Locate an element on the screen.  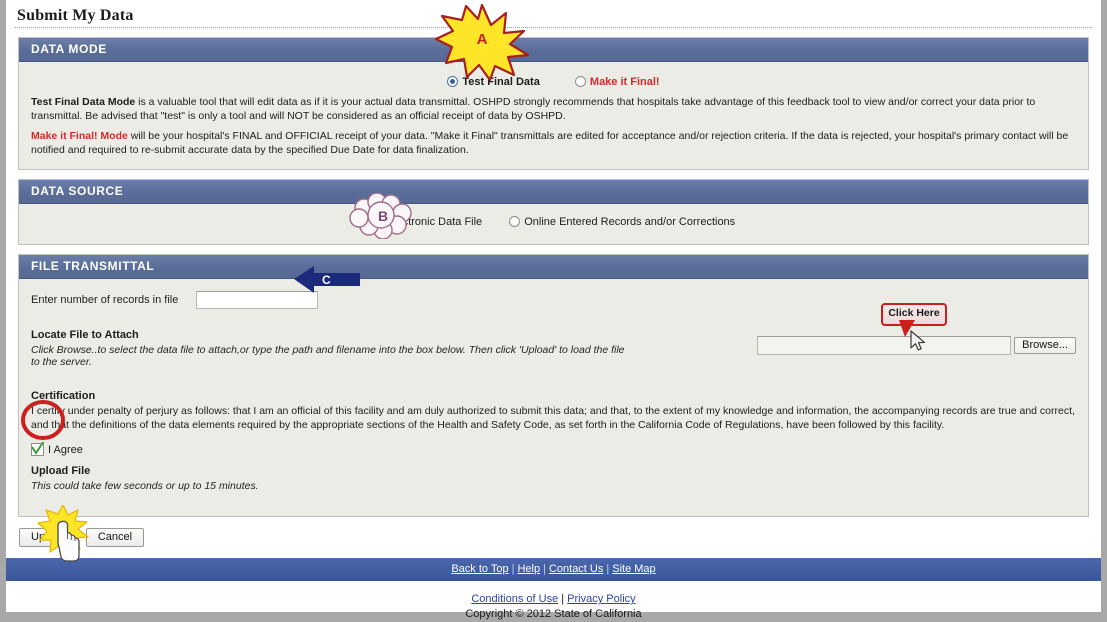
agree-checkbox is located at coordinates (37, 449).